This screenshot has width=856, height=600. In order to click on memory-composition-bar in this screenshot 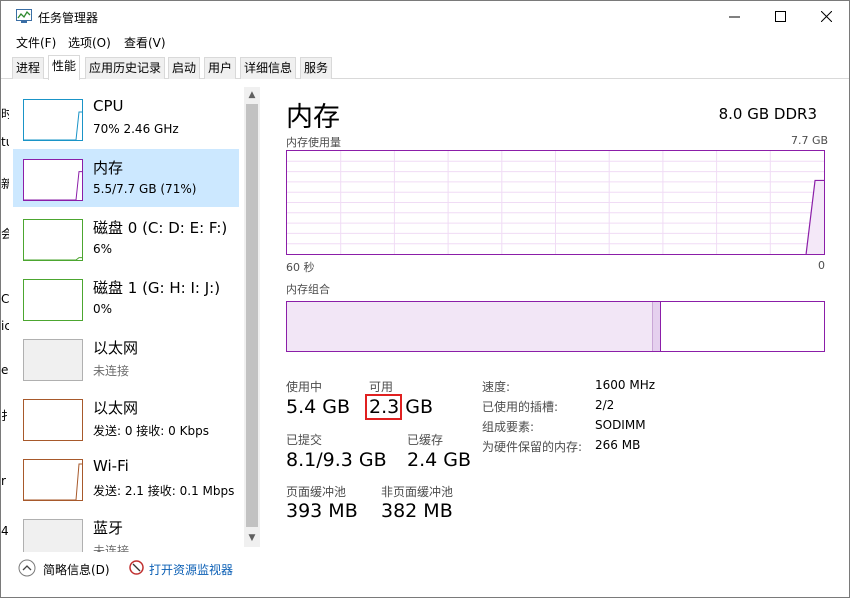, I will do `click(555, 326)`.